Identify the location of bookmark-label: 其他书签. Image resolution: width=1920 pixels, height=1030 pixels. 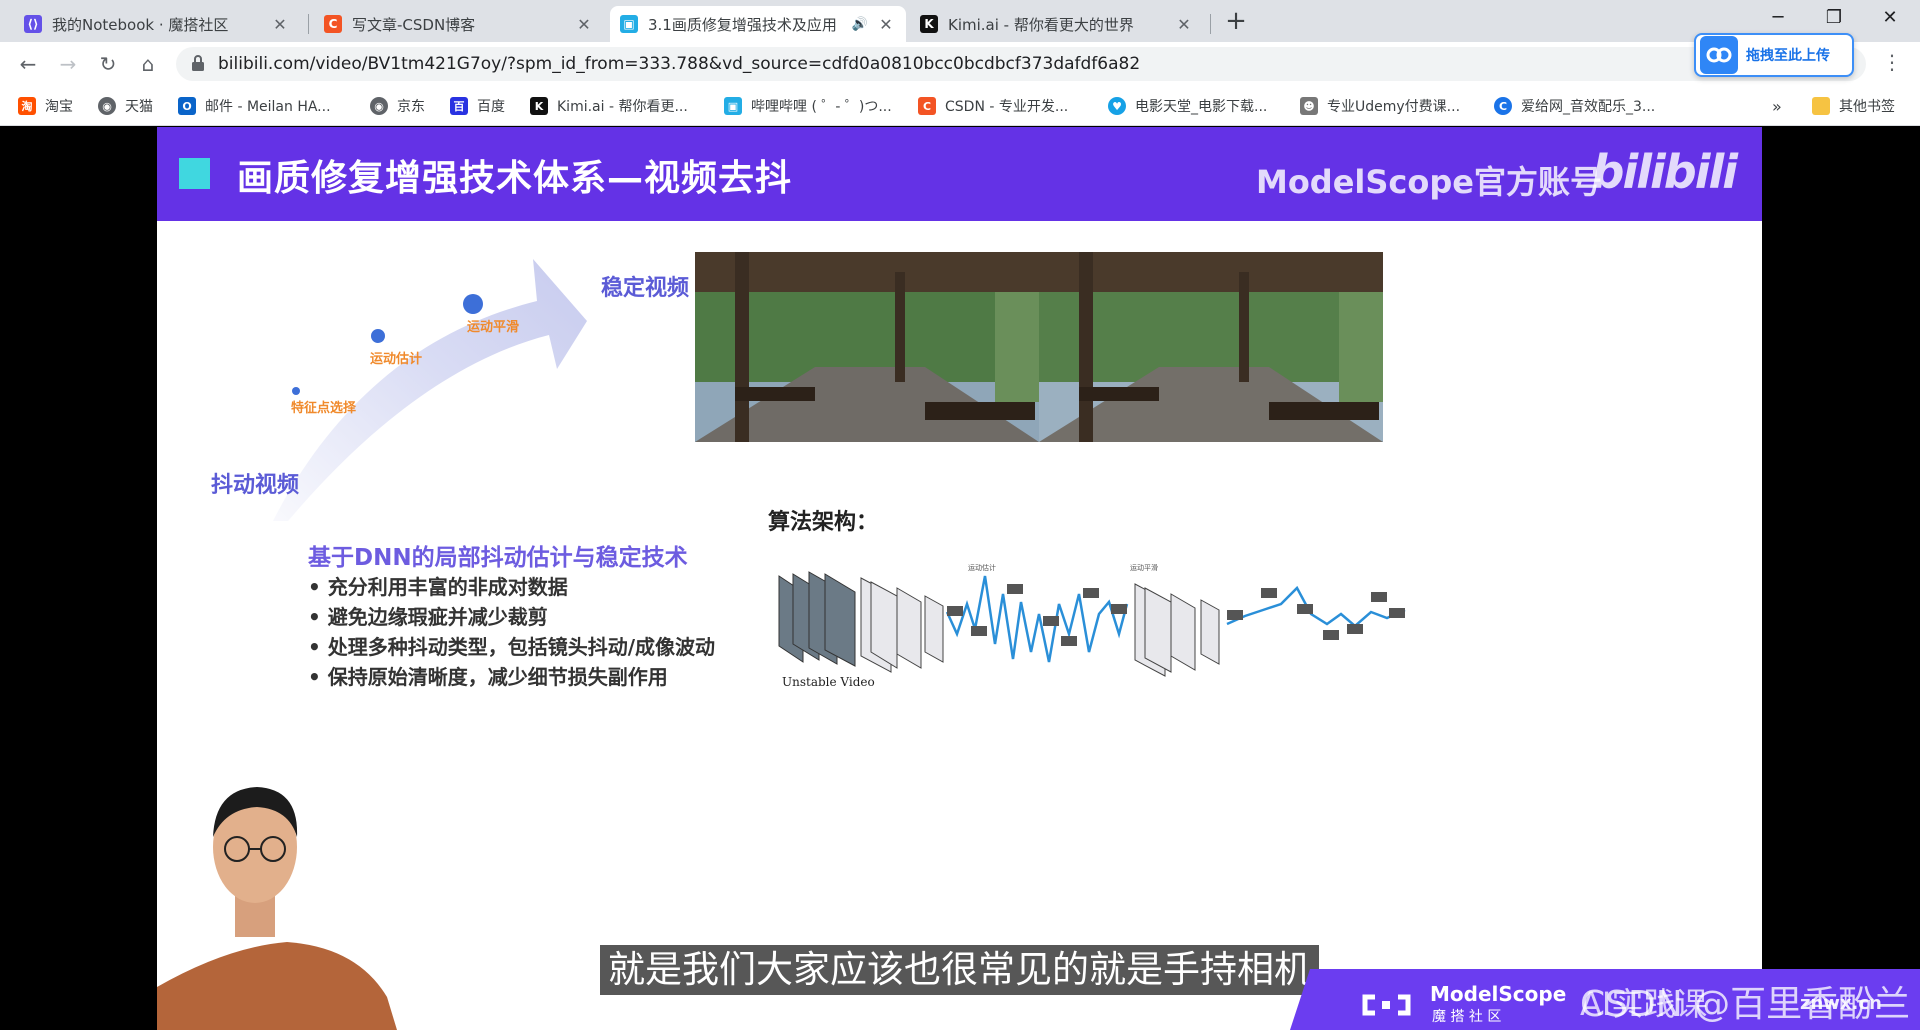
(1867, 107).